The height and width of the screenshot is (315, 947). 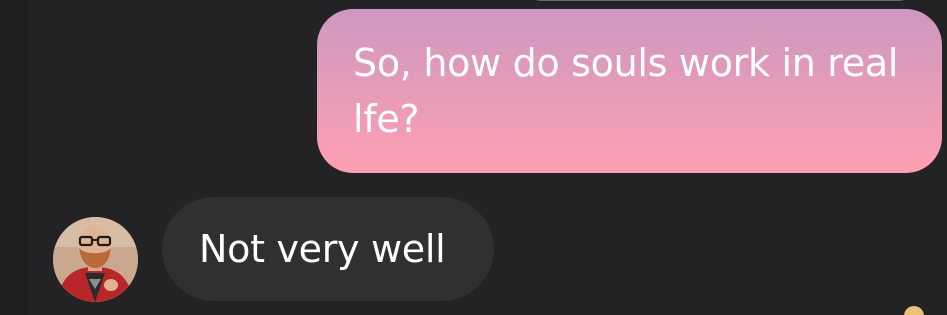 I want to click on left-rail, so click(x=14, y=157).